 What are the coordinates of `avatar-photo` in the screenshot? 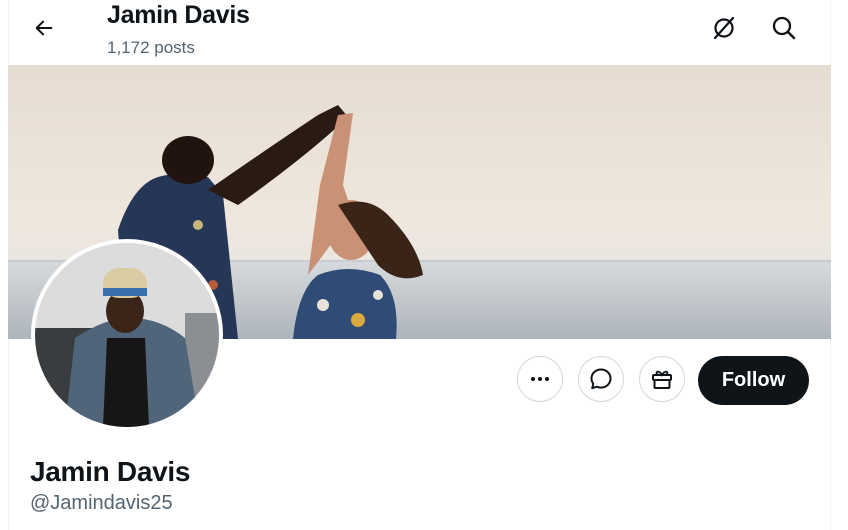 It's located at (127, 335).